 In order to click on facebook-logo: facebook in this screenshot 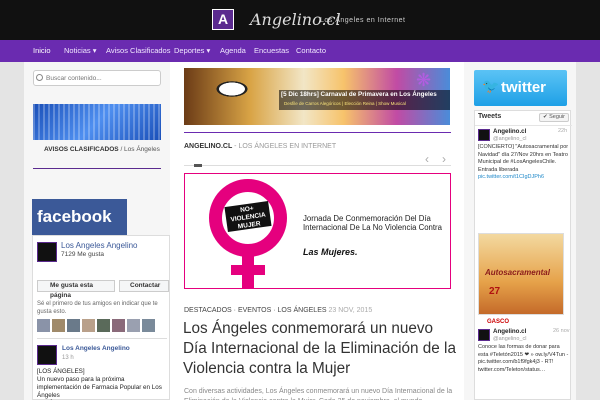, I will do `click(79, 217)`.